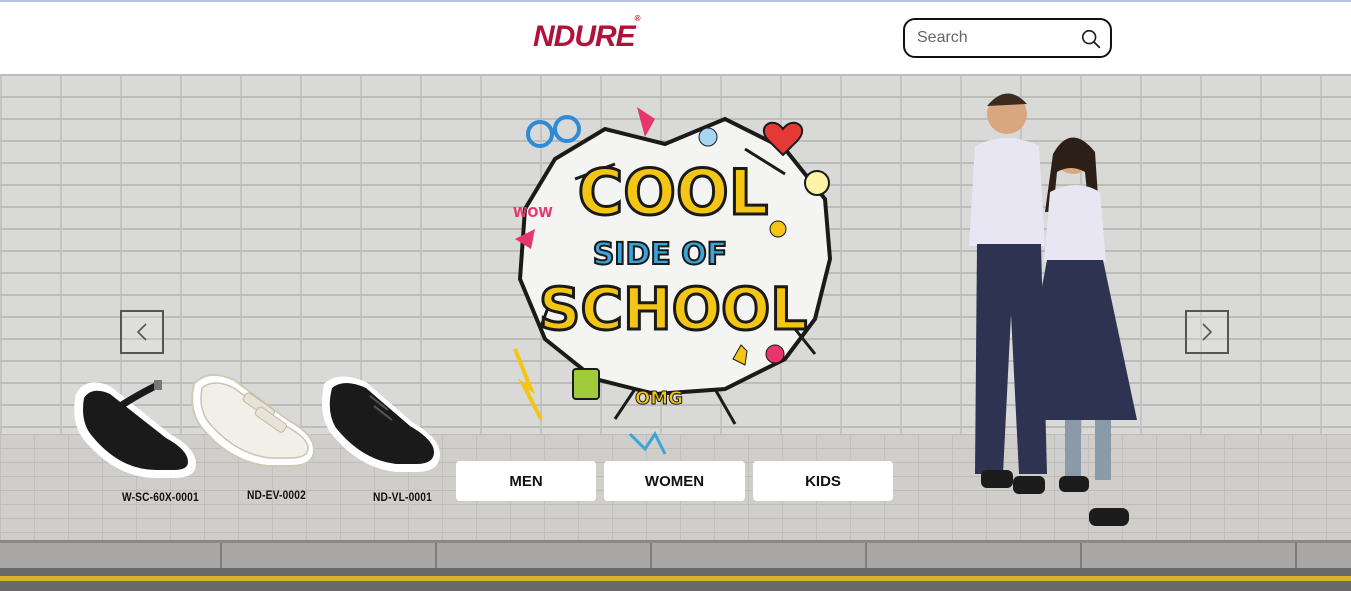 The width and height of the screenshot is (1351, 591). I want to click on graffiti-cool-text: COOL, so click(673, 192).